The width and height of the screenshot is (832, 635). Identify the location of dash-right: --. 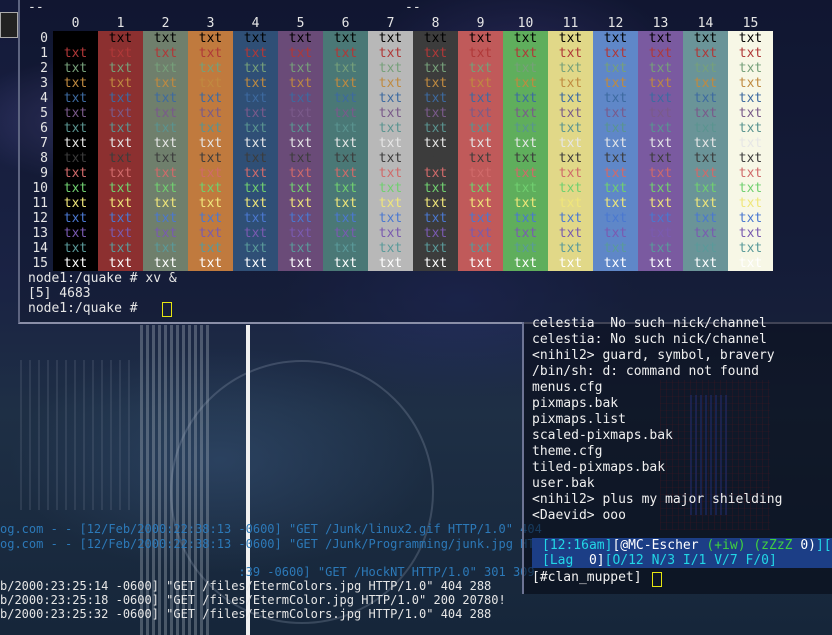
(413, 7).